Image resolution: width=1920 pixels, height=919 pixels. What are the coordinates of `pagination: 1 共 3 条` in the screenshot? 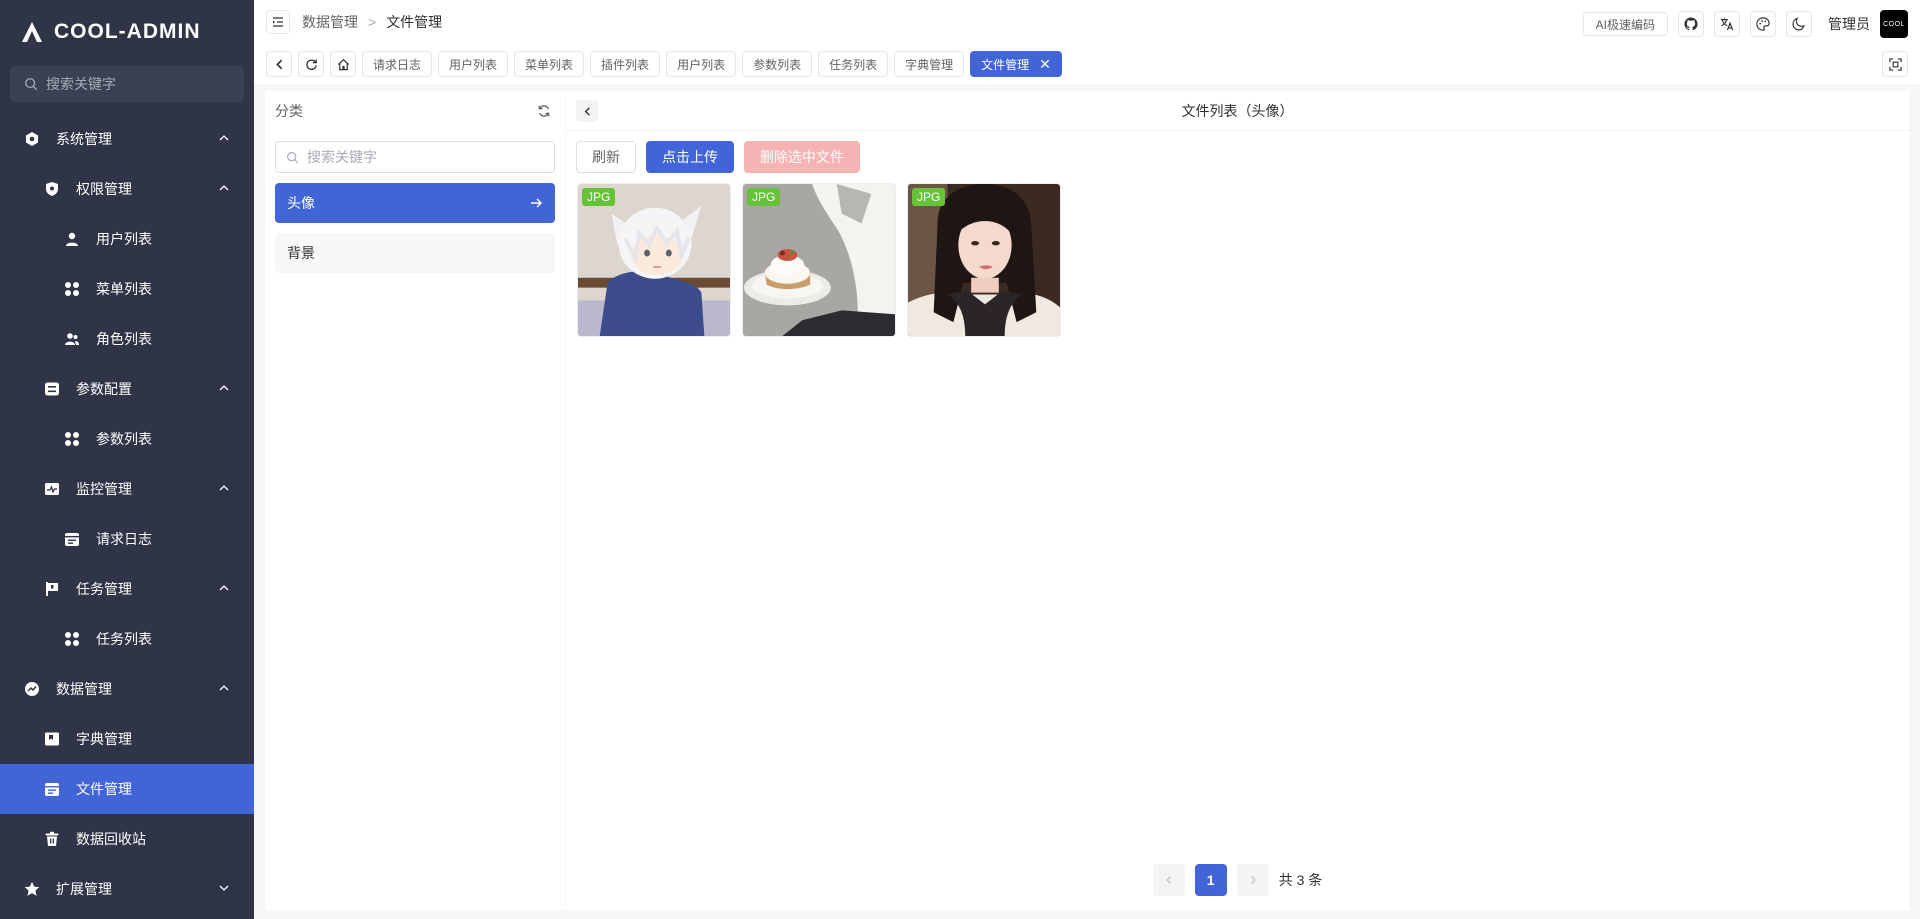 It's located at (1237, 880).